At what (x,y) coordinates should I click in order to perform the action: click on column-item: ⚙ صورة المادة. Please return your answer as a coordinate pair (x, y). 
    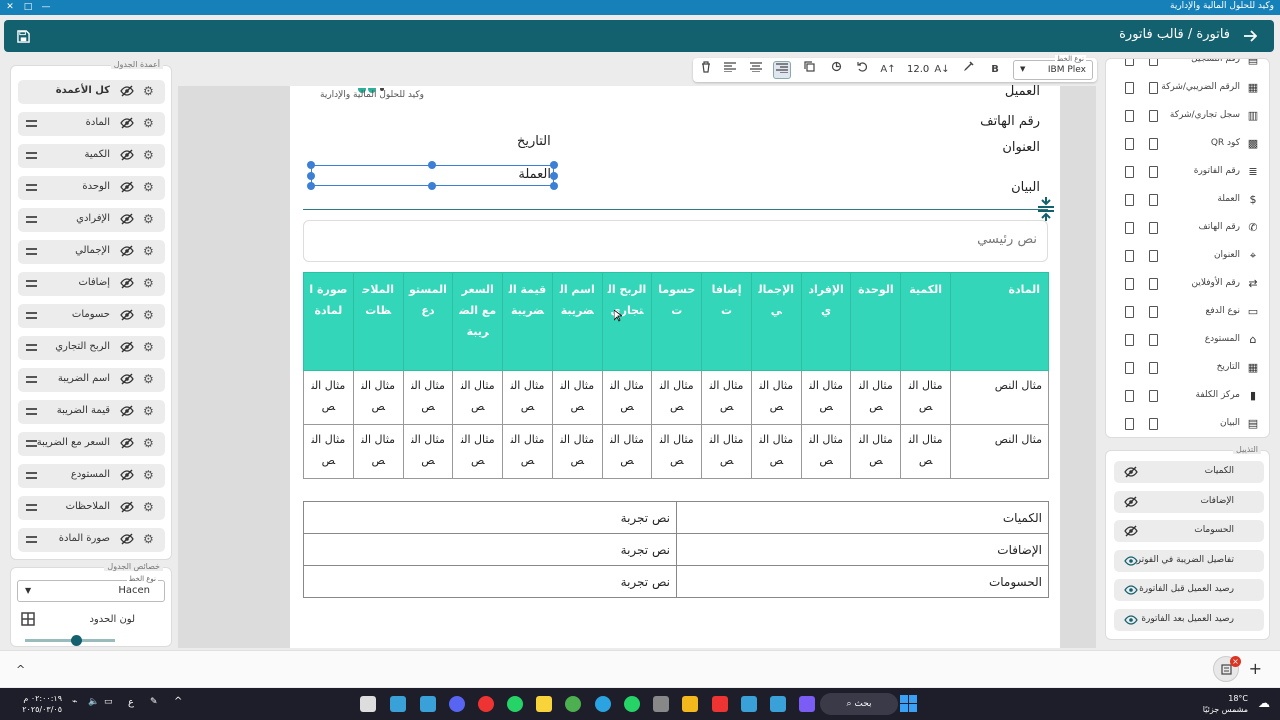
    Looking at the image, I should click on (91, 540).